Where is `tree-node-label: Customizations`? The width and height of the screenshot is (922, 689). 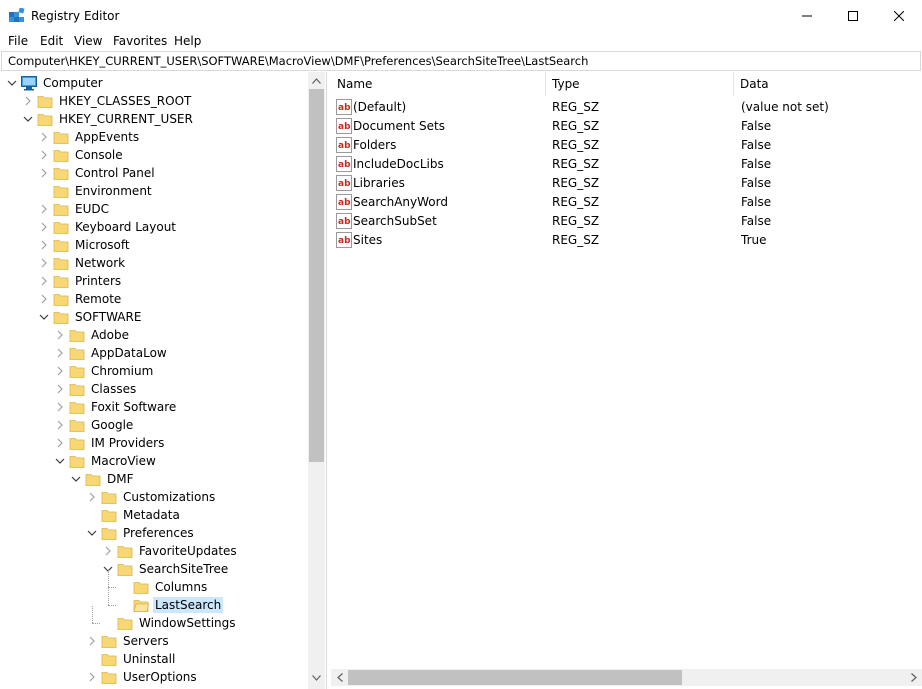
tree-node-label: Customizations is located at coordinates (169, 497).